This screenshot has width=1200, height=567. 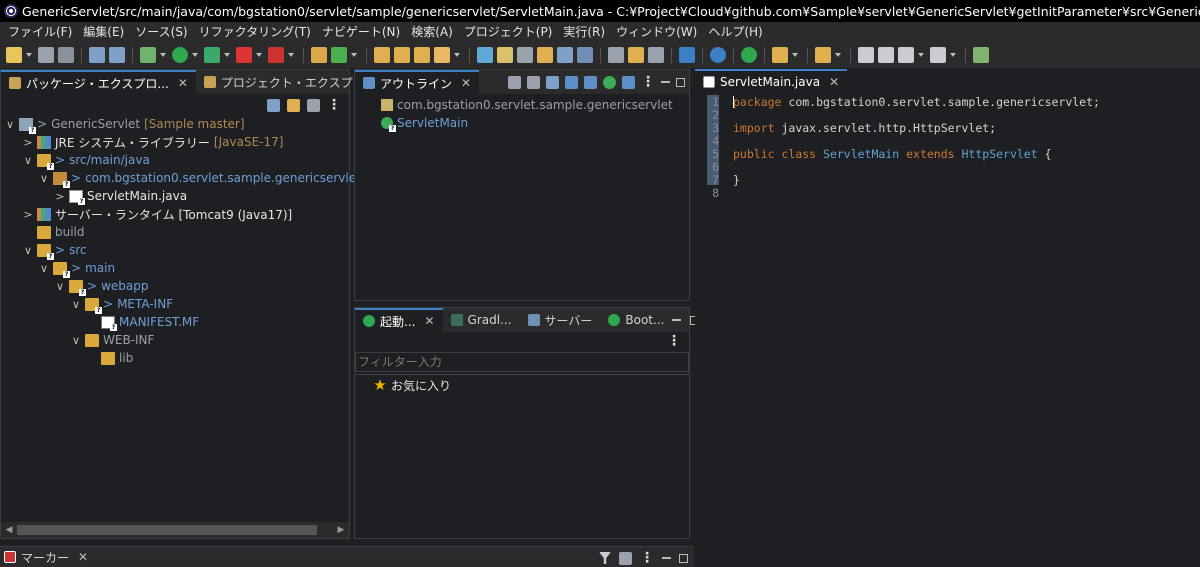 What do you see at coordinates (195, 55) in the screenshot?
I see `run-dropdown-icon` at bounding box center [195, 55].